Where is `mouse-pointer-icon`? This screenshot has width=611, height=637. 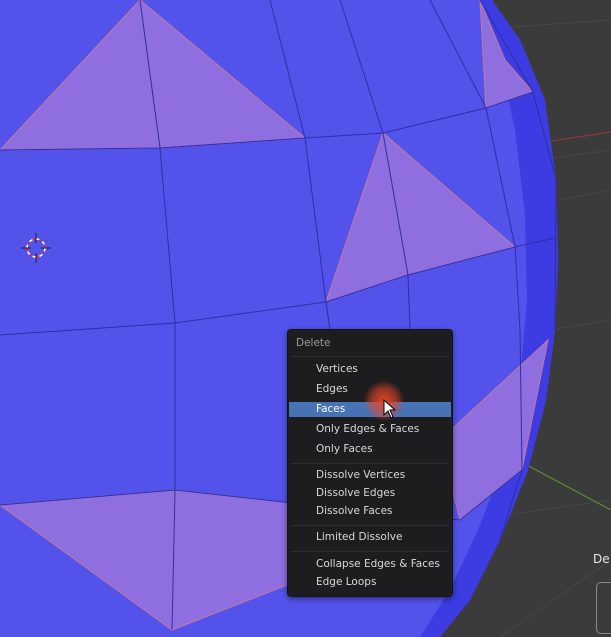 mouse-pointer-icon is located at coordinates (390, 409).